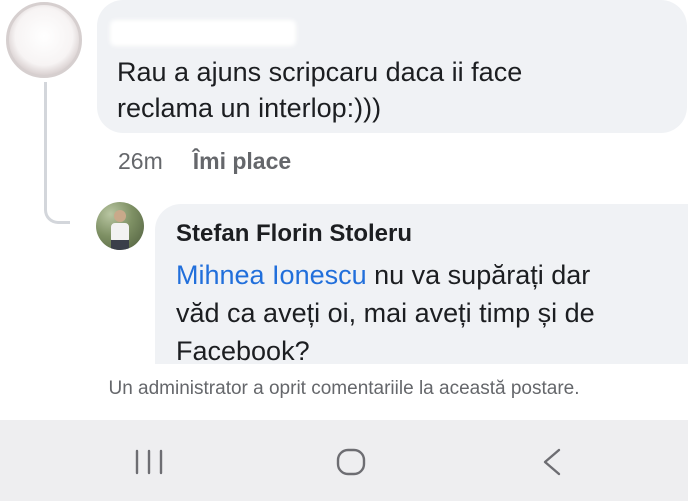  I want to click on reply-text-line-3: Facebook?, so click(243, 351).